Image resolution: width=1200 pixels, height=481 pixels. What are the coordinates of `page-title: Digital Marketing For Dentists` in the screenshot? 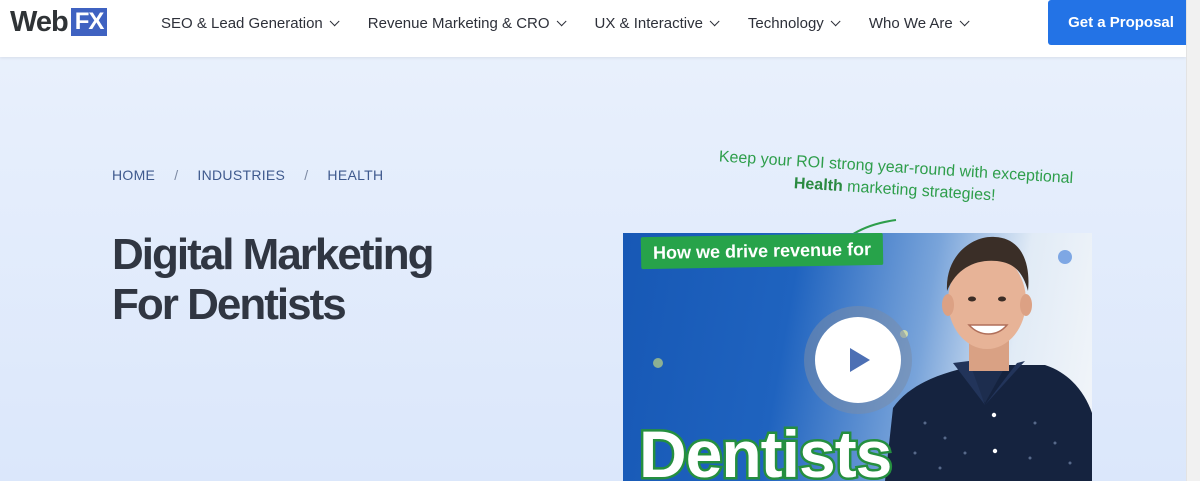 It's located at (322, 280).